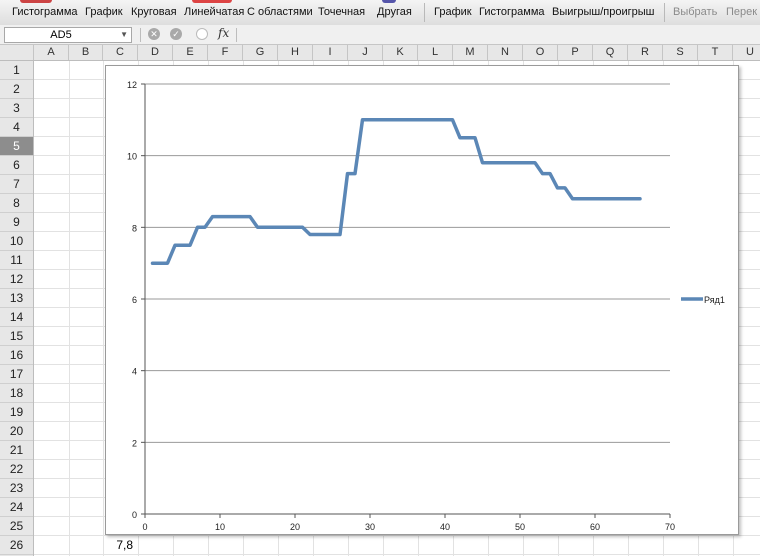  I want to click on ribbon-button: Другая, so click(394, 12).